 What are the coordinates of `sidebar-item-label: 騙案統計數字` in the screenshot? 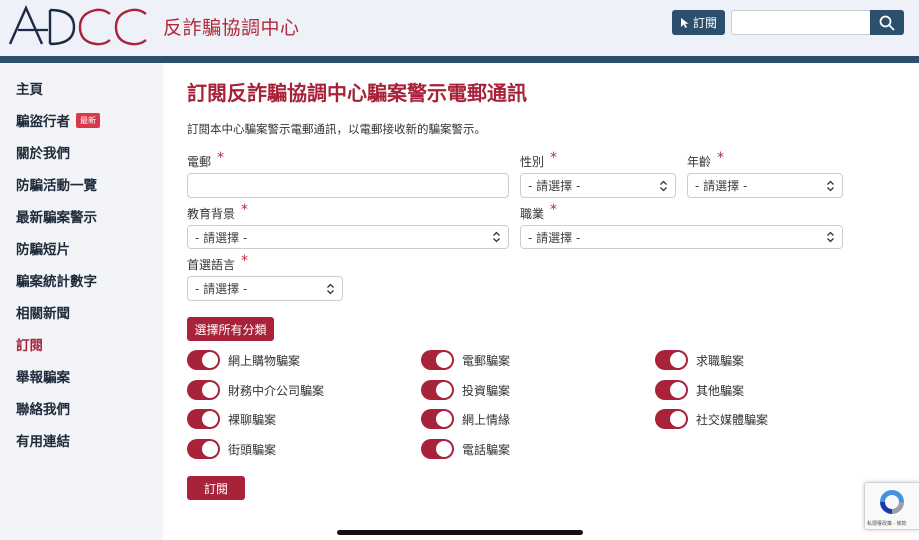 It's located at (56, 282).